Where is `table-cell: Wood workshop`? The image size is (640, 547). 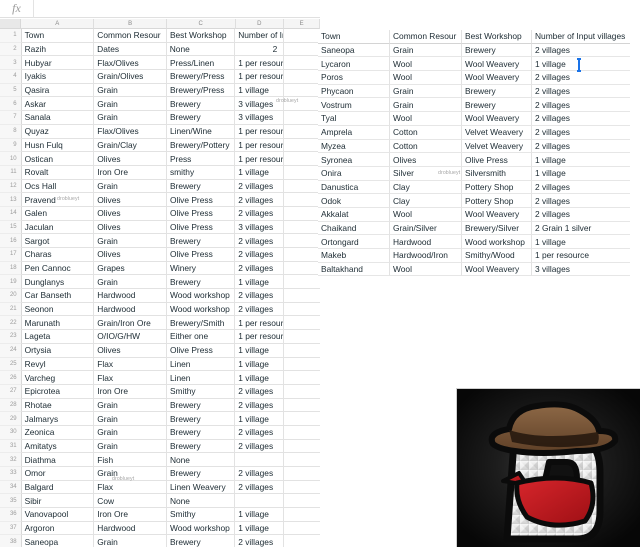 table-cell: Wood workshop is located at coordinates (201, 528).